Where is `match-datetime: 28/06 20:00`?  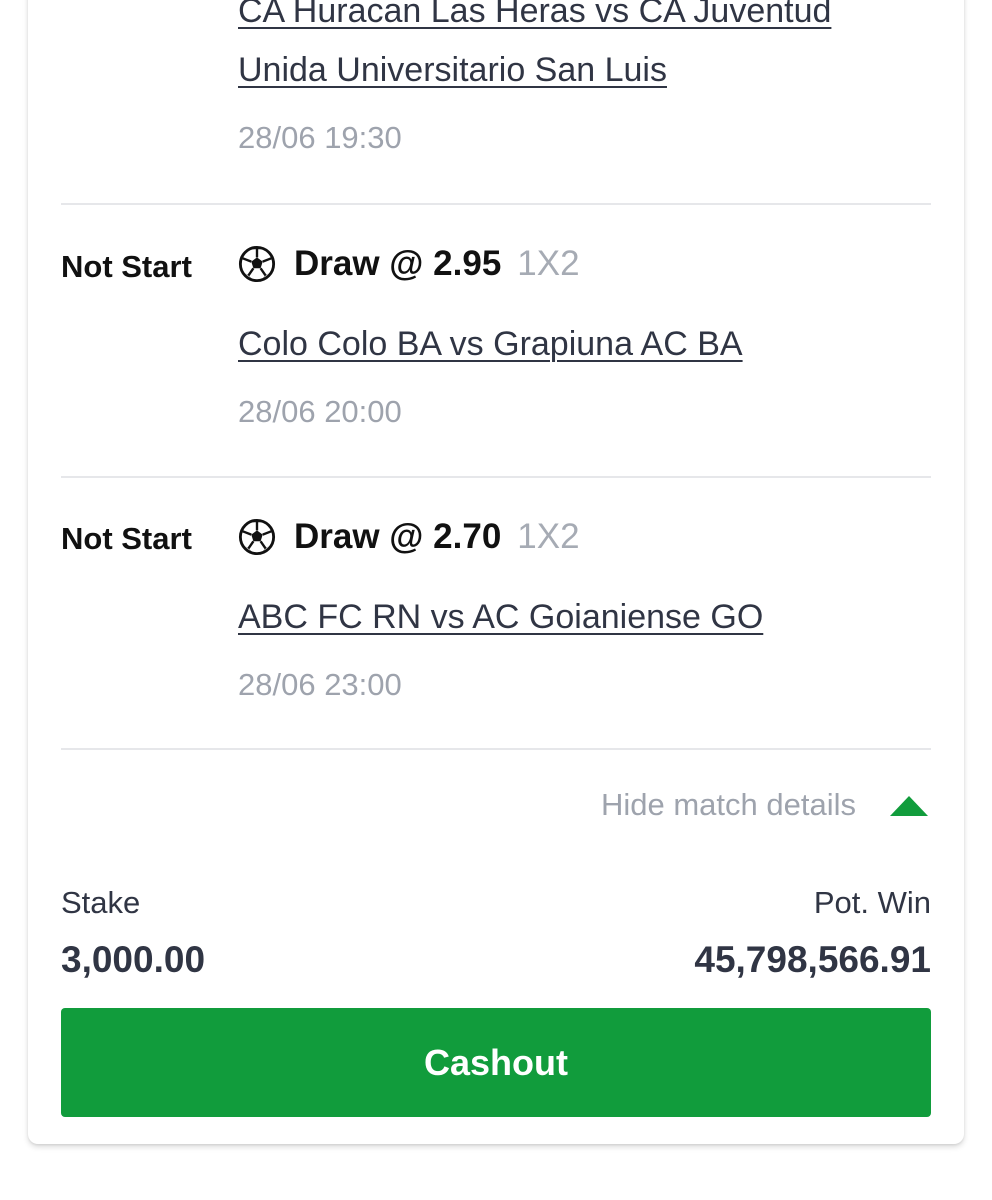 match-datetime: 28/06 20:00 is located at coordinates (320, 411).